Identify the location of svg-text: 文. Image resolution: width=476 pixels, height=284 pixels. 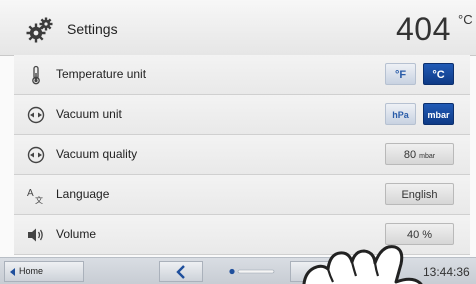
(39, 200).